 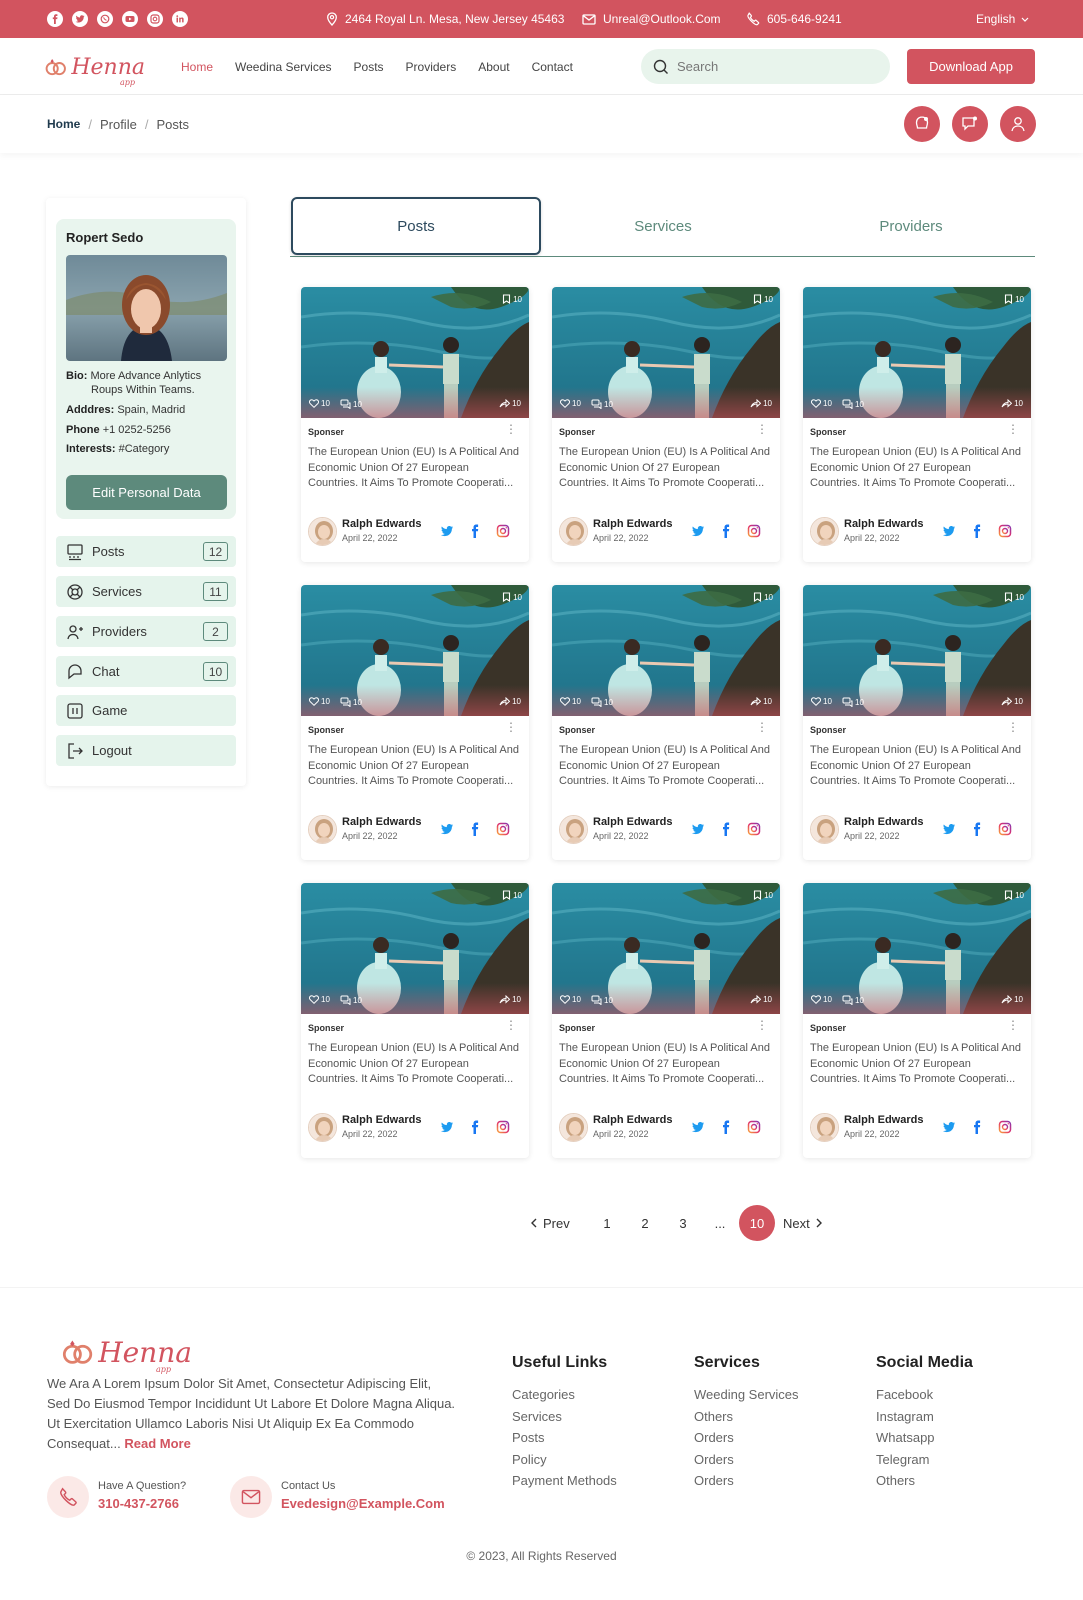 What do you see at coordinates (105, 19) in the screenshot?
I see `whatsapp-icon` at bounding box center [105, 19].